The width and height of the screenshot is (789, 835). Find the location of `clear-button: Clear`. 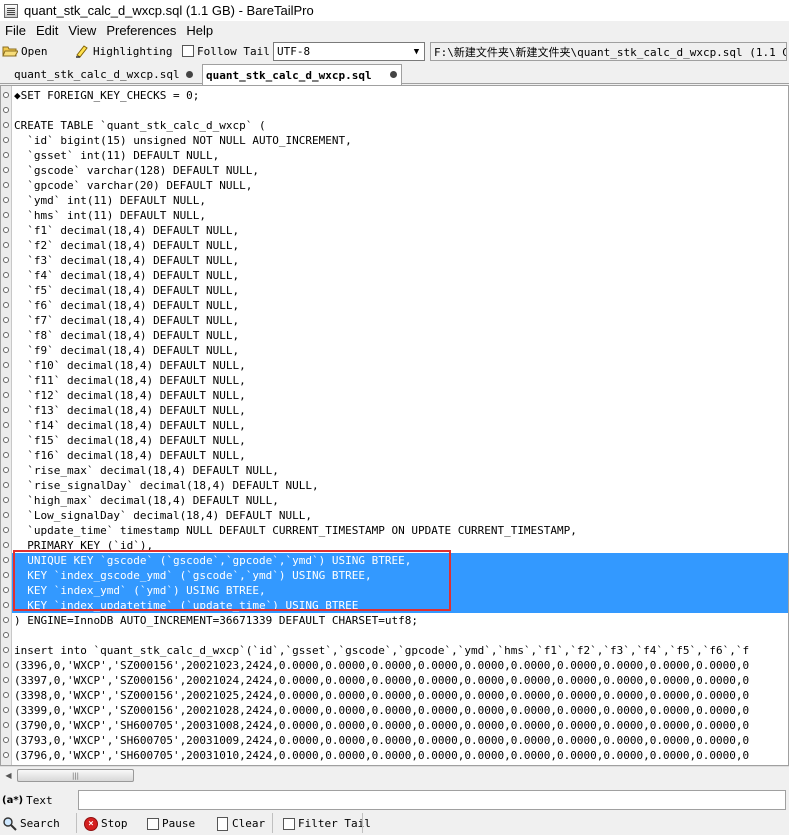

clear-button: Clear is located at coordinates (241, 823).